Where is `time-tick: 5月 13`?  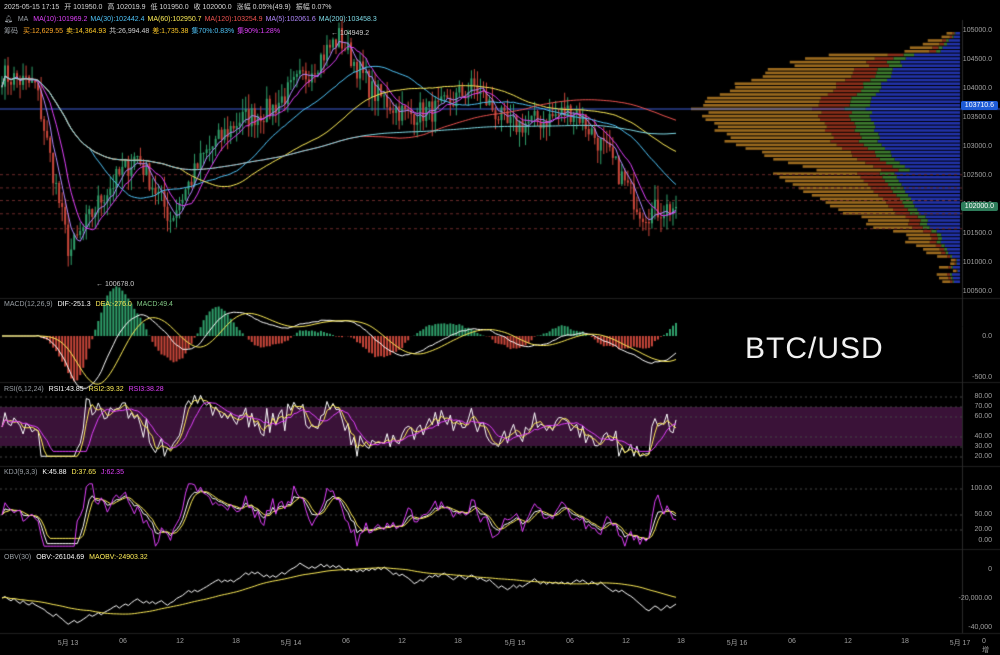 time-tick: 5月 13 is located at coordinates (68, 643).